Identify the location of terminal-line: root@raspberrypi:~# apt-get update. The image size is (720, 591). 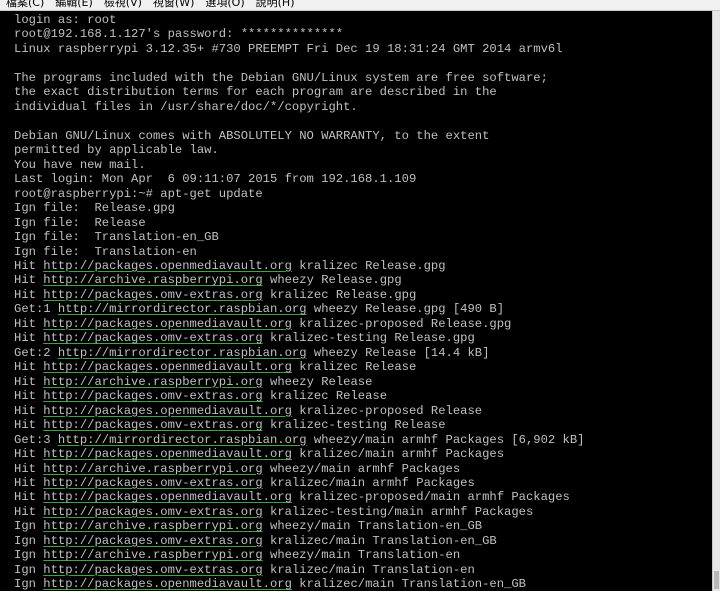
(363, 194).